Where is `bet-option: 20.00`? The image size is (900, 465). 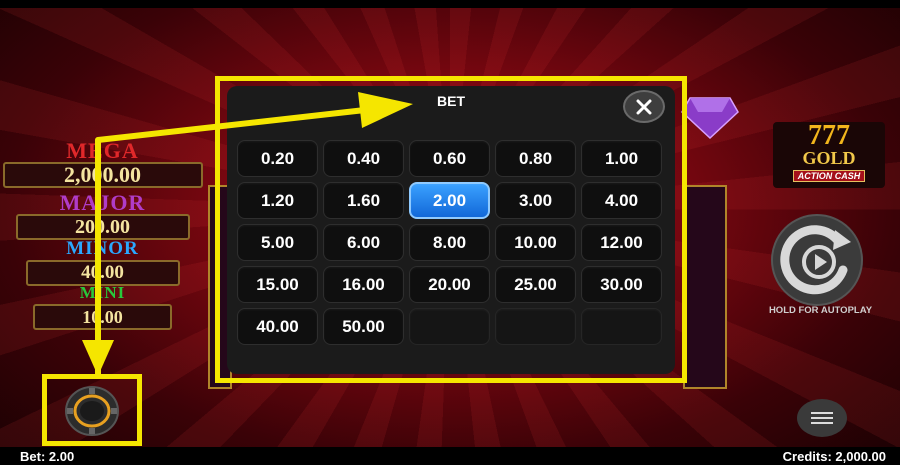
bet-option: 20.00 is located at coordinates (449, 284).